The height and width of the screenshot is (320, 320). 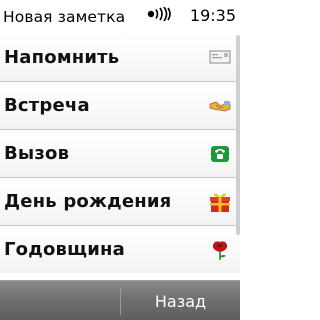 I want to click on list-item-label: Встреча, so click(x=47, y=105).